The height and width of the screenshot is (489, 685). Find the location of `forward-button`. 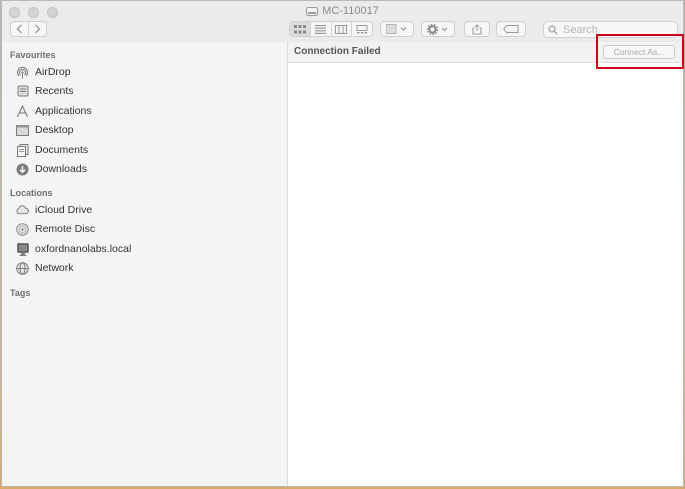

forward-button is located at coordinates (37, 29).